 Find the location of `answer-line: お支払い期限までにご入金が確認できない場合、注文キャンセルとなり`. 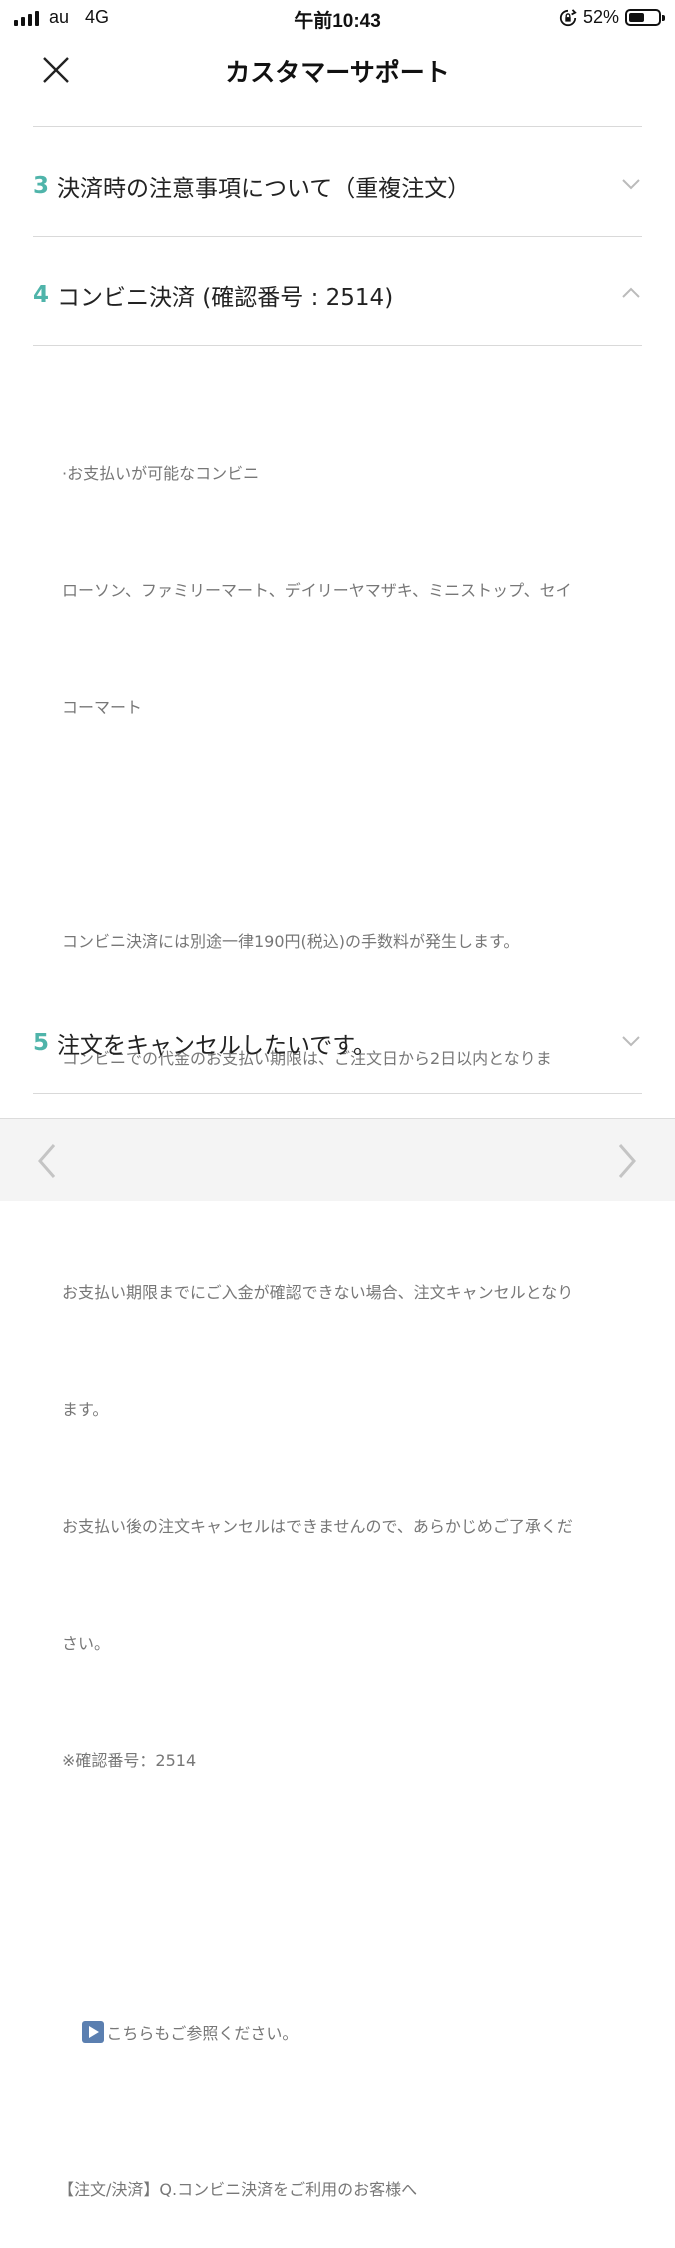

answer-line: お支払い期限までにご入金が確認できない場合、注文キャンセルとなり is located at coordinates (318, 1292).